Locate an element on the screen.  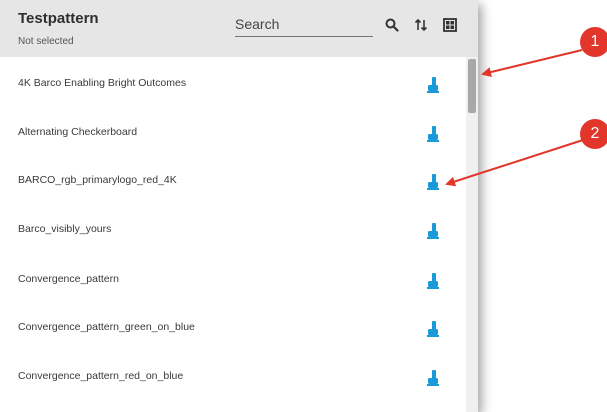
selection-status: Not selected is located at coordinates (46, 41).